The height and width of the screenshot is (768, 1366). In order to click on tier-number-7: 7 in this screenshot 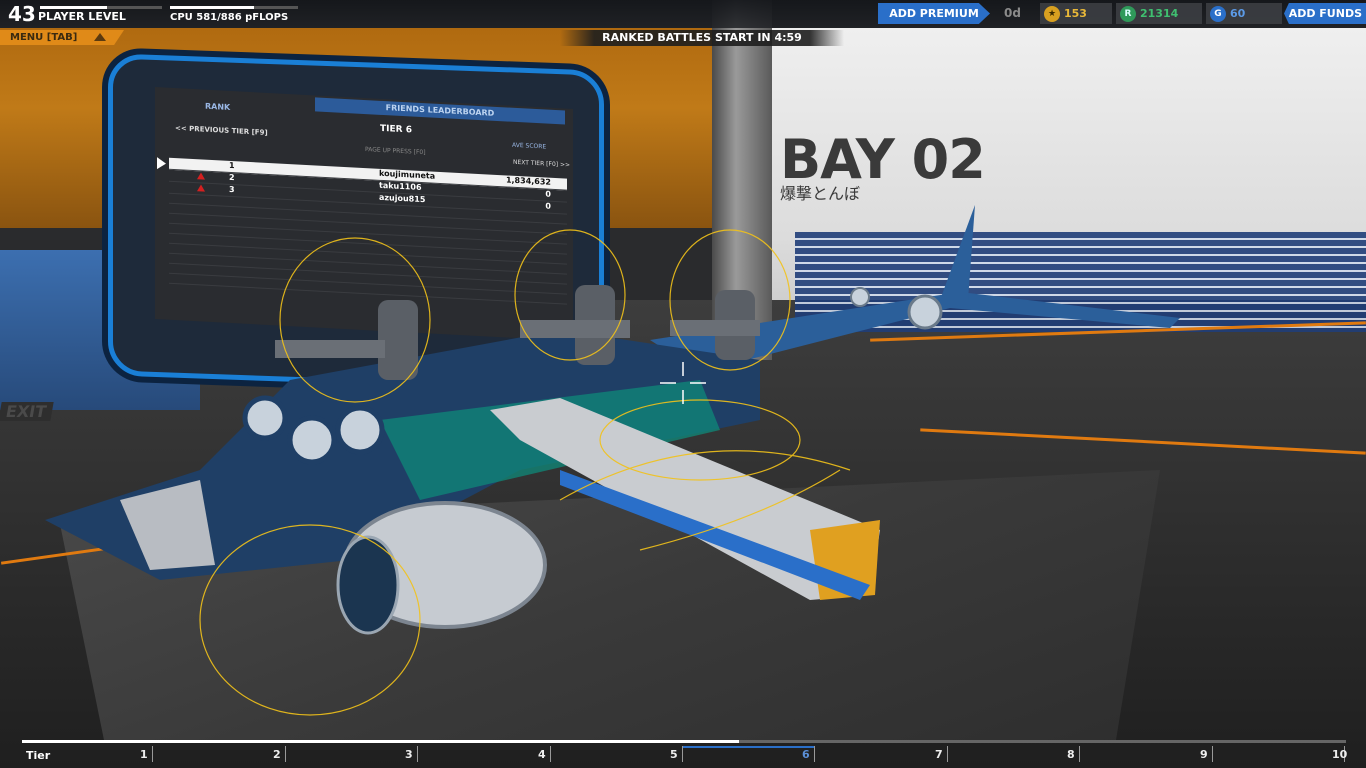, I will do `click(939, 754)`.